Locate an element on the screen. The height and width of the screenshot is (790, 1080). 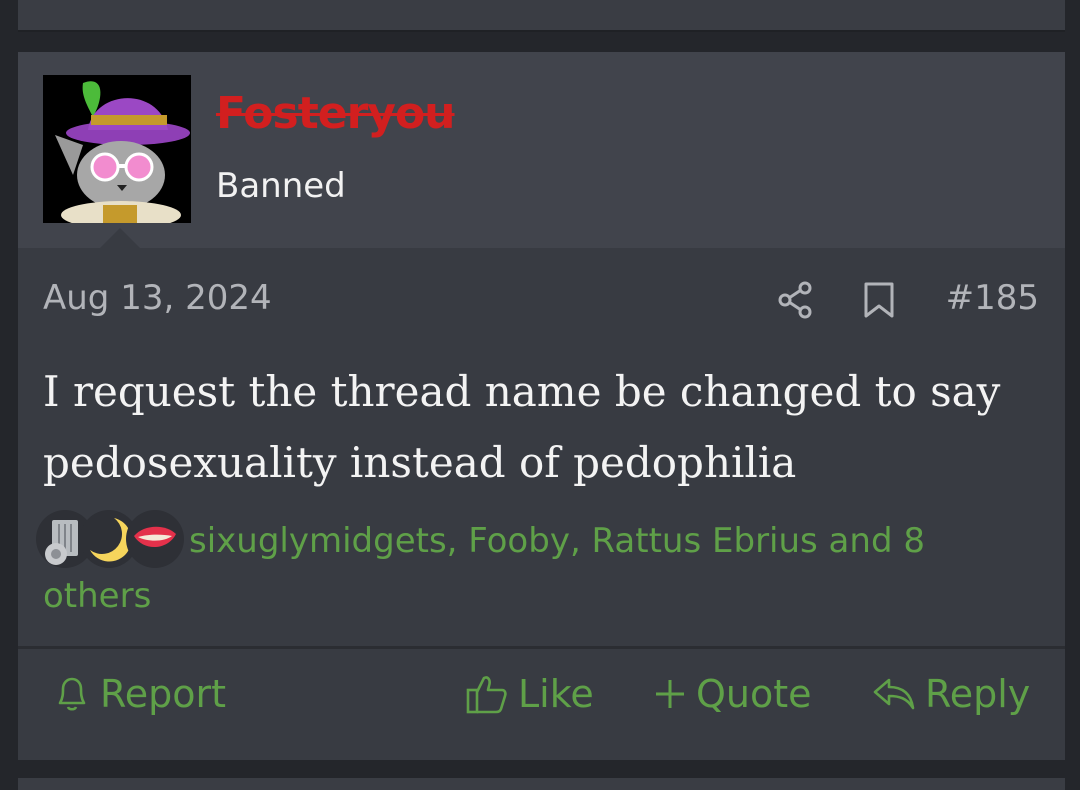
avatar is located at coordinates (117, 149).